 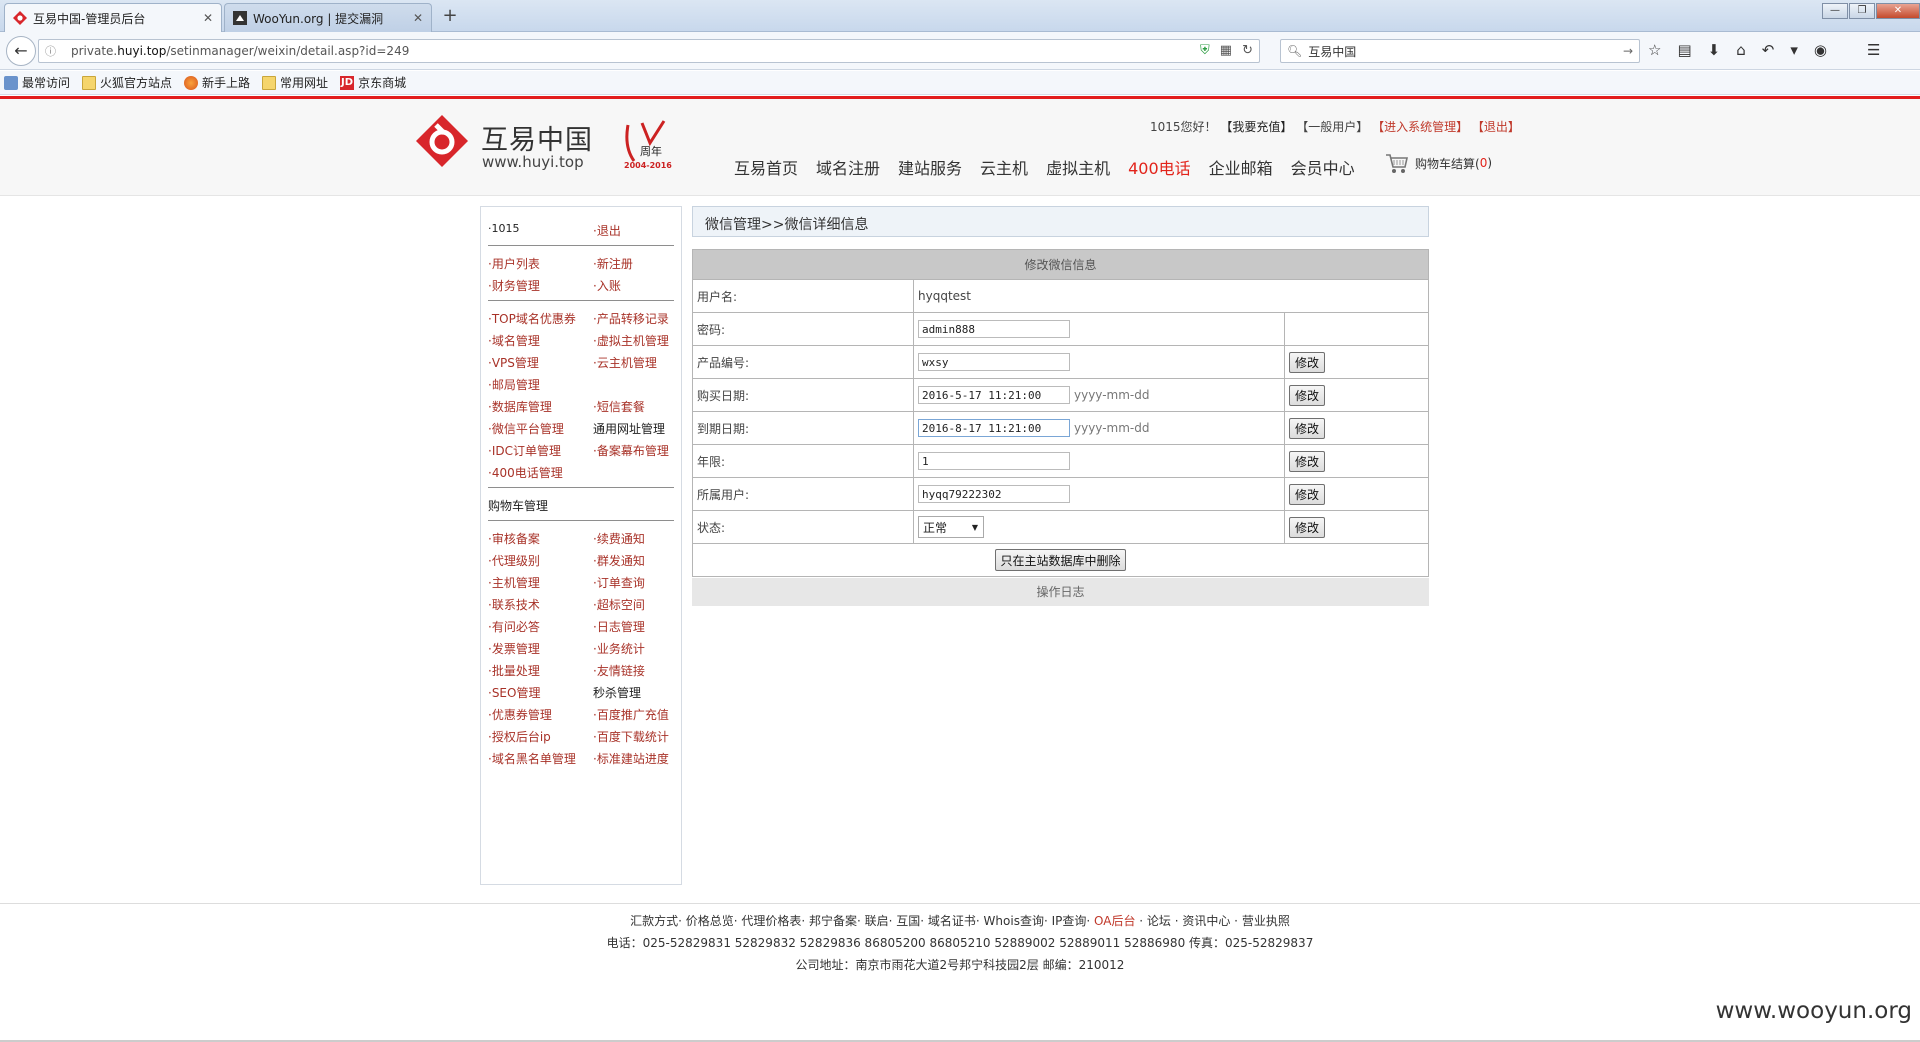 What do you see at coordinates (518, 505) in the screenshot?
I see `sidebar-item-cart-management: 购物车管理` at bounding box center [518, 505].